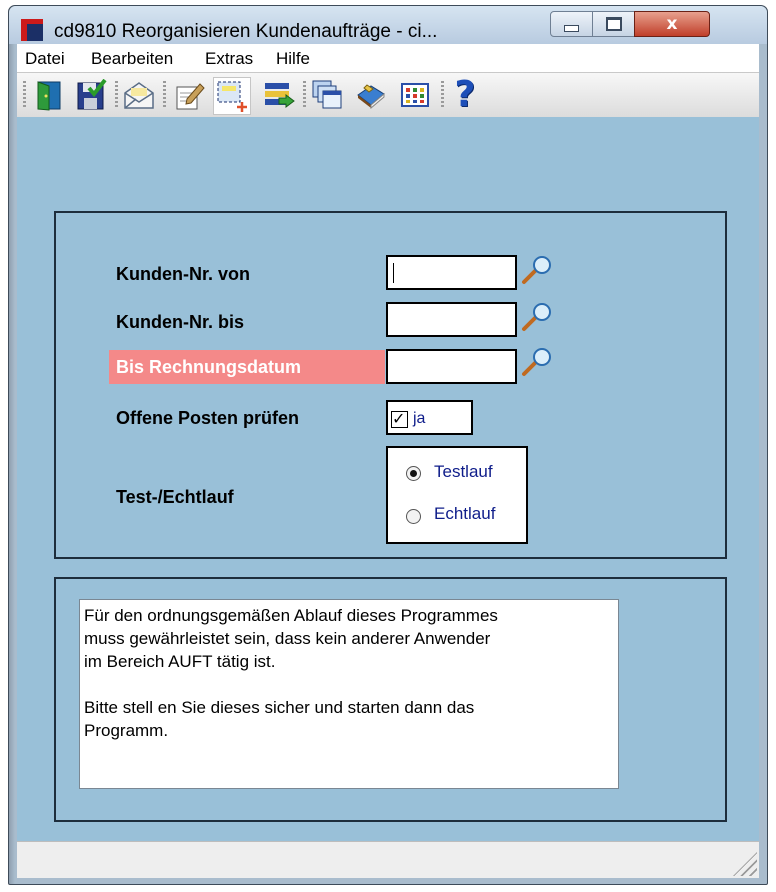 The height and width of the screenshot is (892, 776). What do you see at coordinates (189, 95) in the screenshot?
I see `edit-document-icon` at bounding box center [189, 95].